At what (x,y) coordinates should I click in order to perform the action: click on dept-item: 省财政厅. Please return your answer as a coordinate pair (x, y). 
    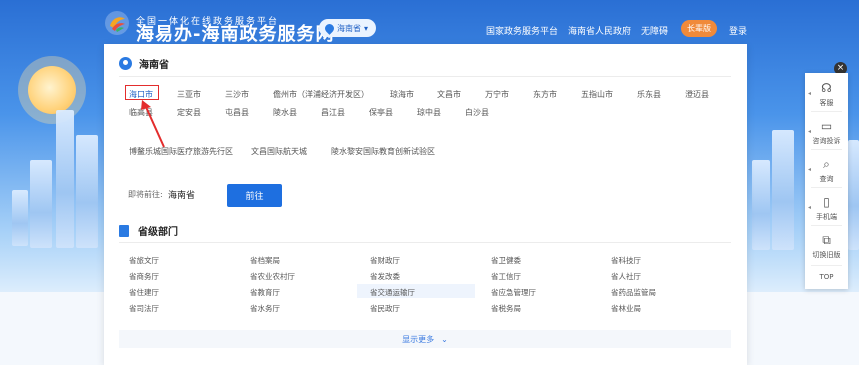
    Looking at the image, I should click on (385, 260).